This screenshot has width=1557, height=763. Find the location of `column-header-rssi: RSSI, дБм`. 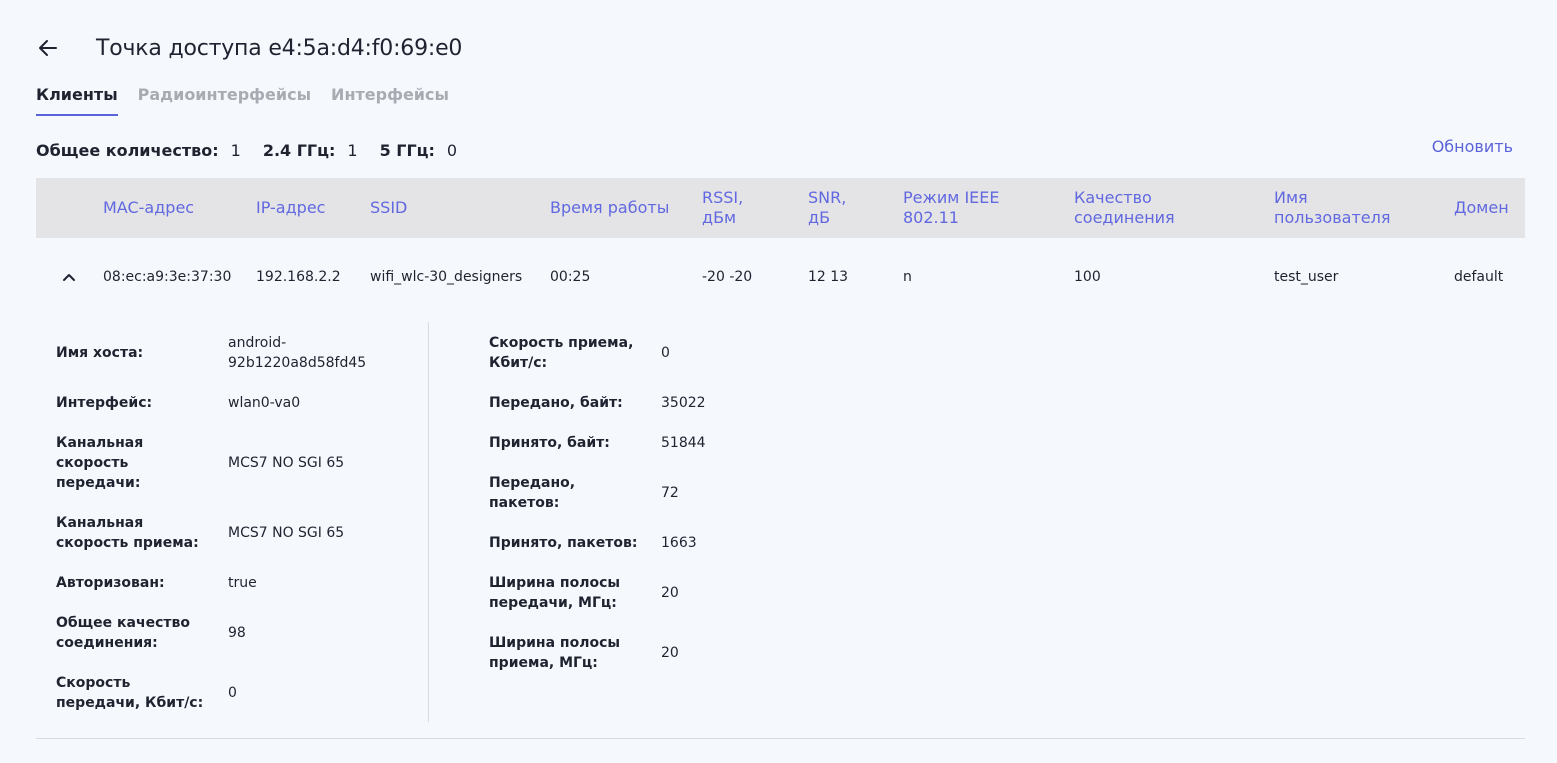

column-header-rssi: RSSI, дБм is located at coordinates (732, 208).